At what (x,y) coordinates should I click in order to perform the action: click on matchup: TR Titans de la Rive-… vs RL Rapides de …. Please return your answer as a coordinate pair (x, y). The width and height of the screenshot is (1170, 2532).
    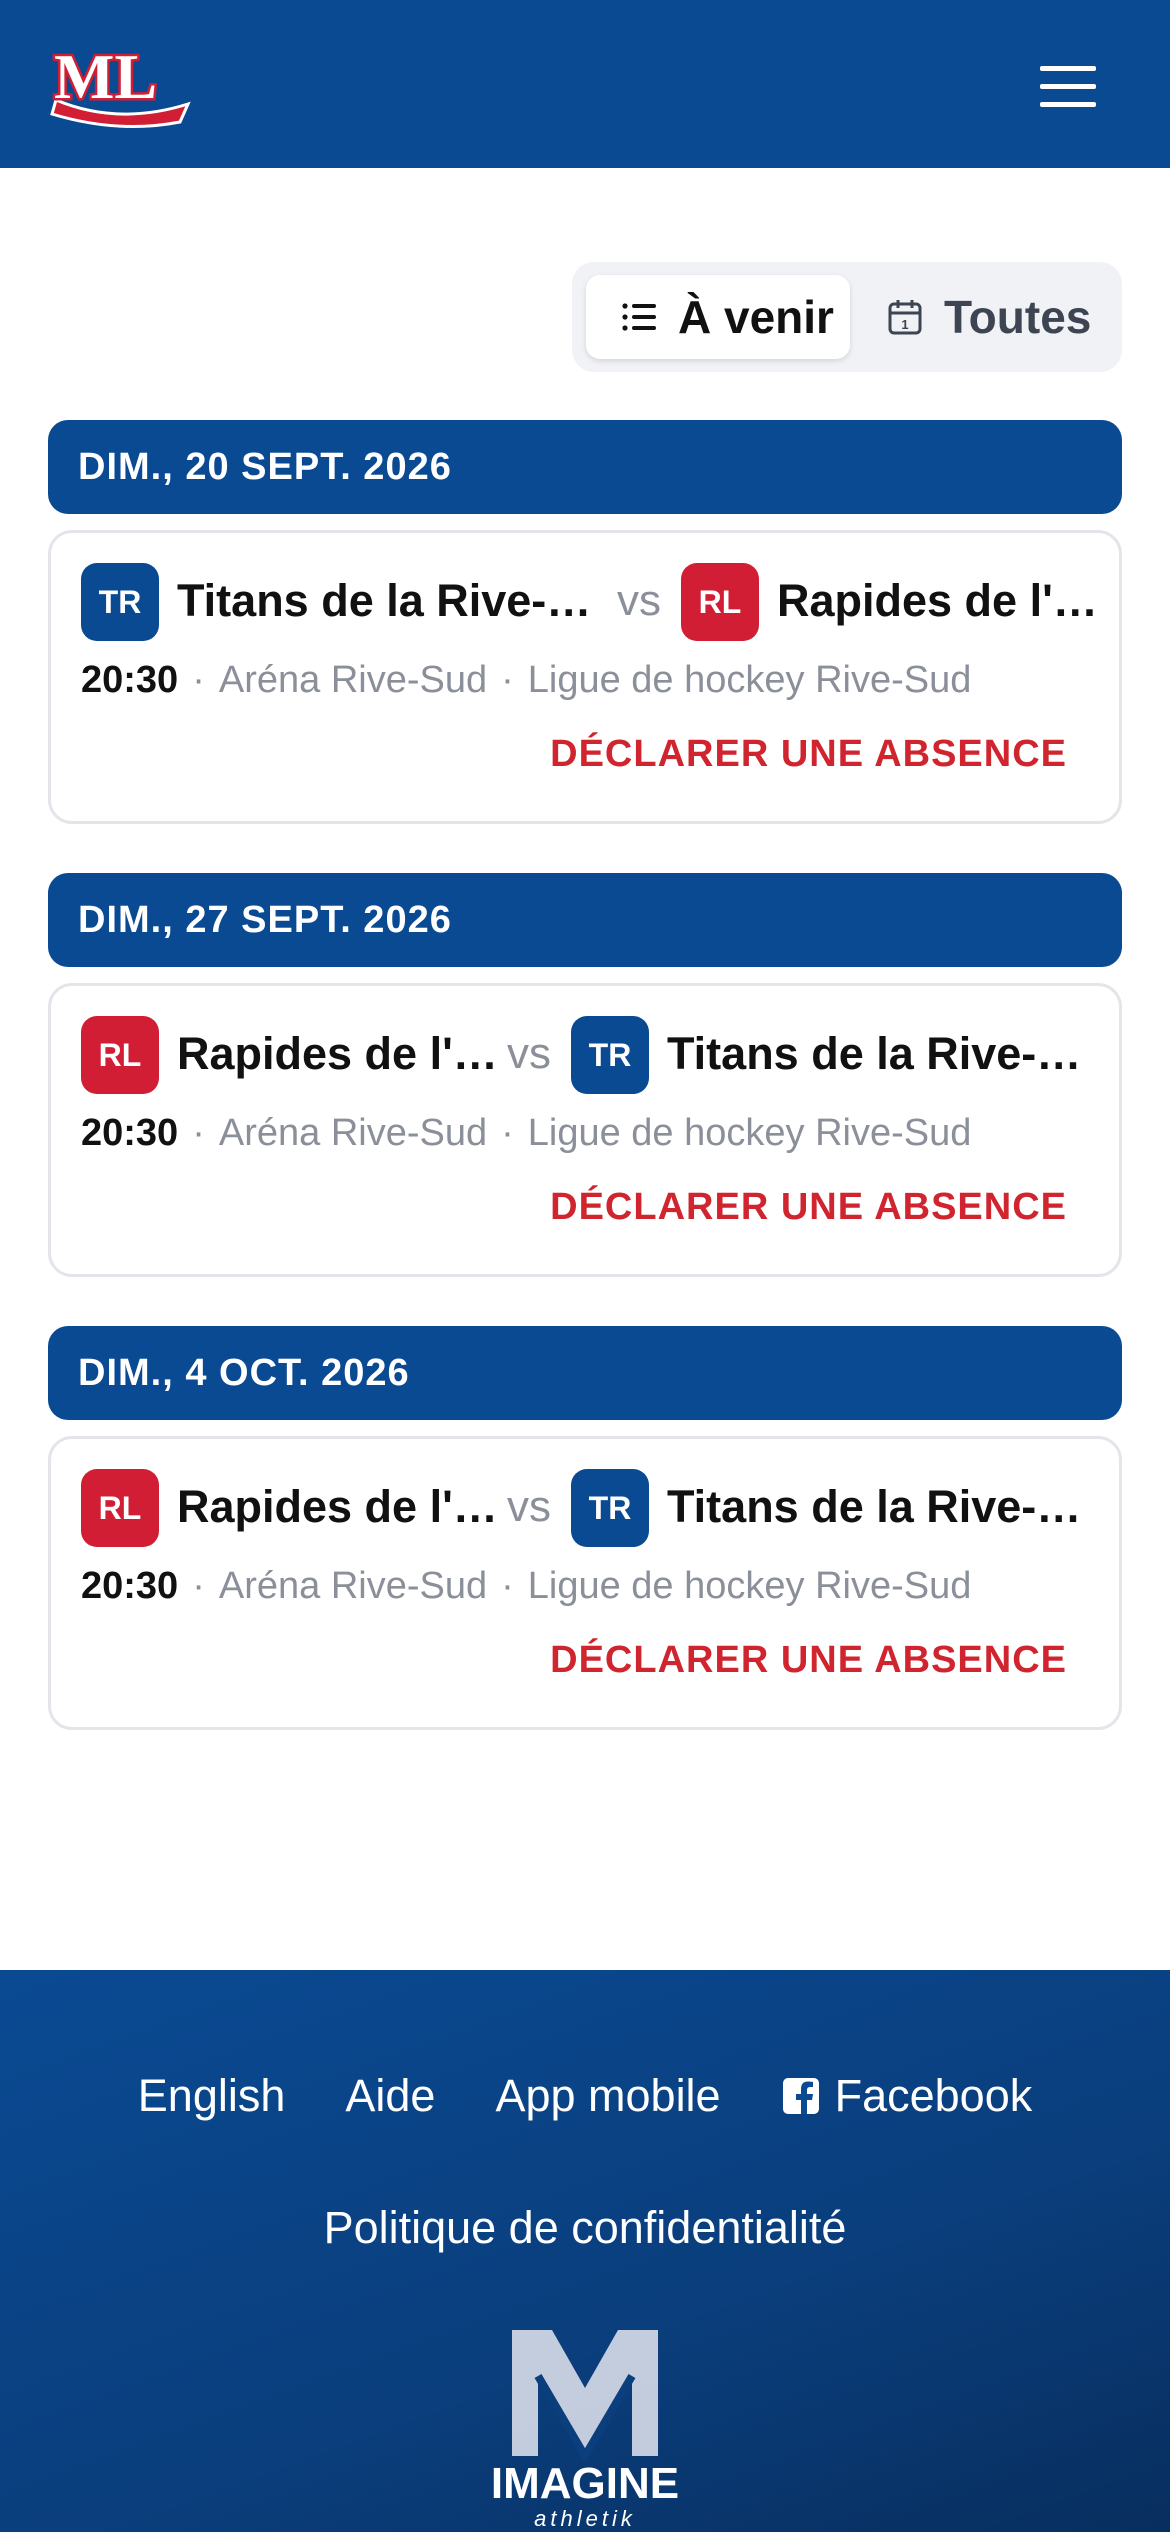
    Looking at the image, I should click on (589, 602).